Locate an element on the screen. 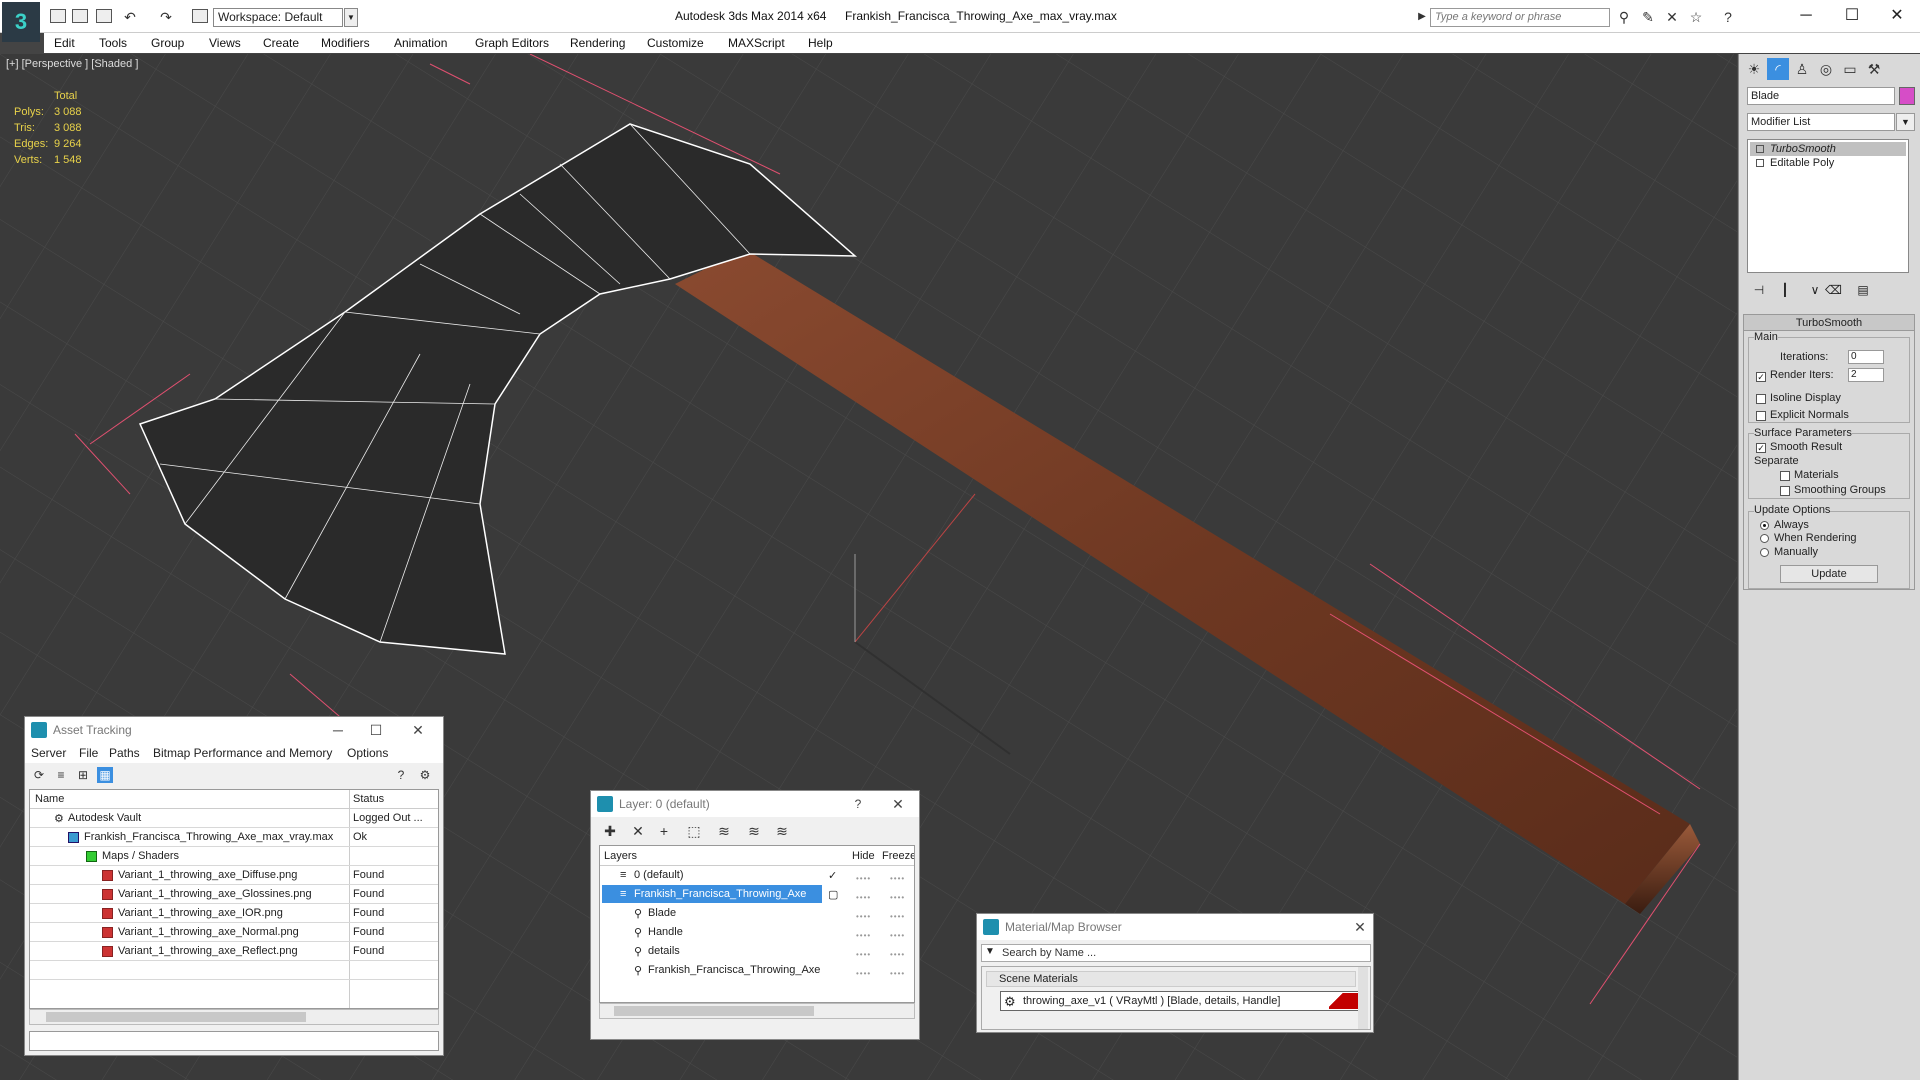 This screenshot has width=1920, height=1080. workspace-select: Workspace: Default is located at coordinates (278, 17).